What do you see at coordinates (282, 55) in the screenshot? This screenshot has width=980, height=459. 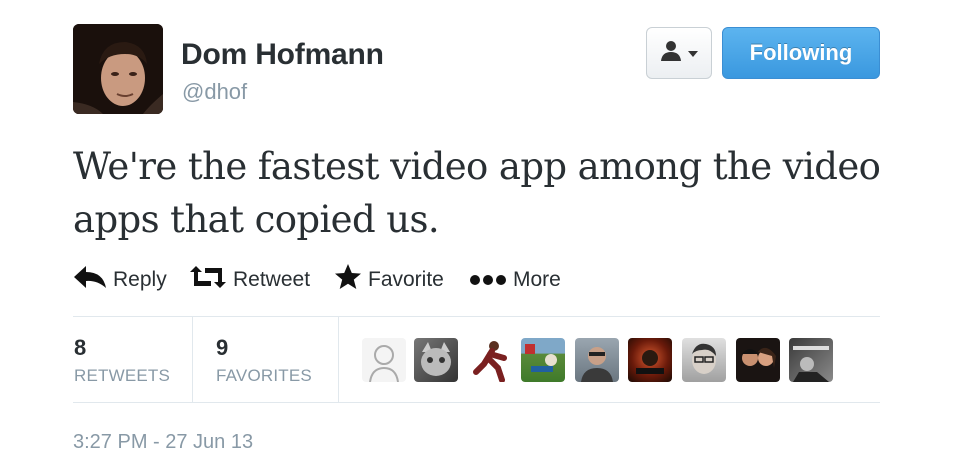 I see `user-name: Dom Hofmann` at bounding box center [282, 55].